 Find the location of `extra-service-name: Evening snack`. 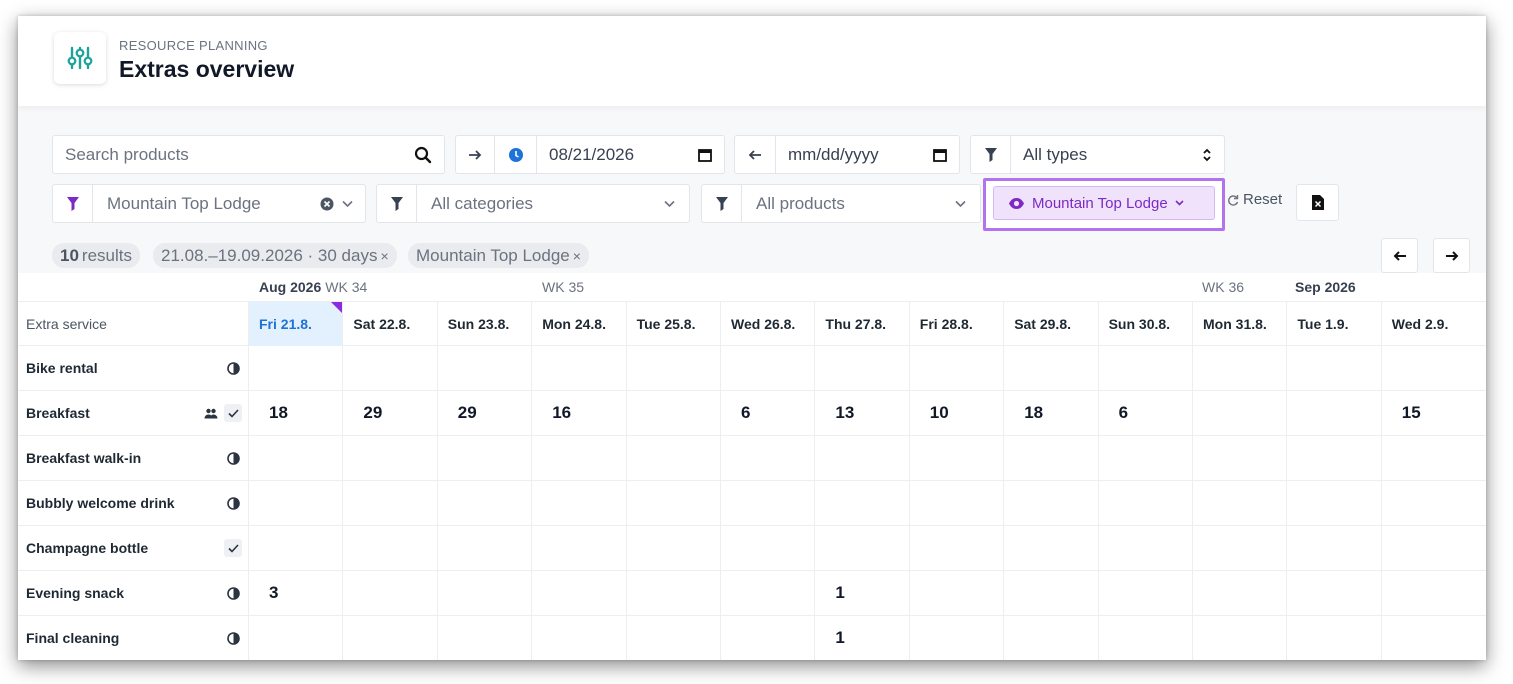

extra-service-name: Evening snack is located at coordinates (75, 593).